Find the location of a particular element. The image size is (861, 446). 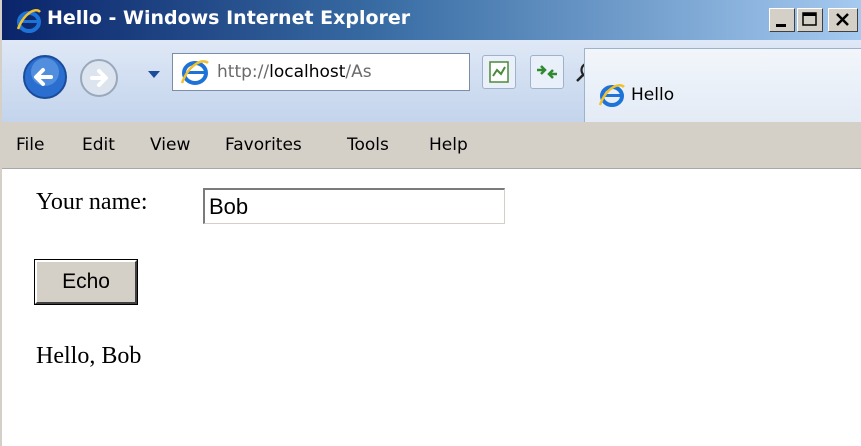

title-bar: Hello - Windows Internet Explorer is located at coordinates (431, 20).